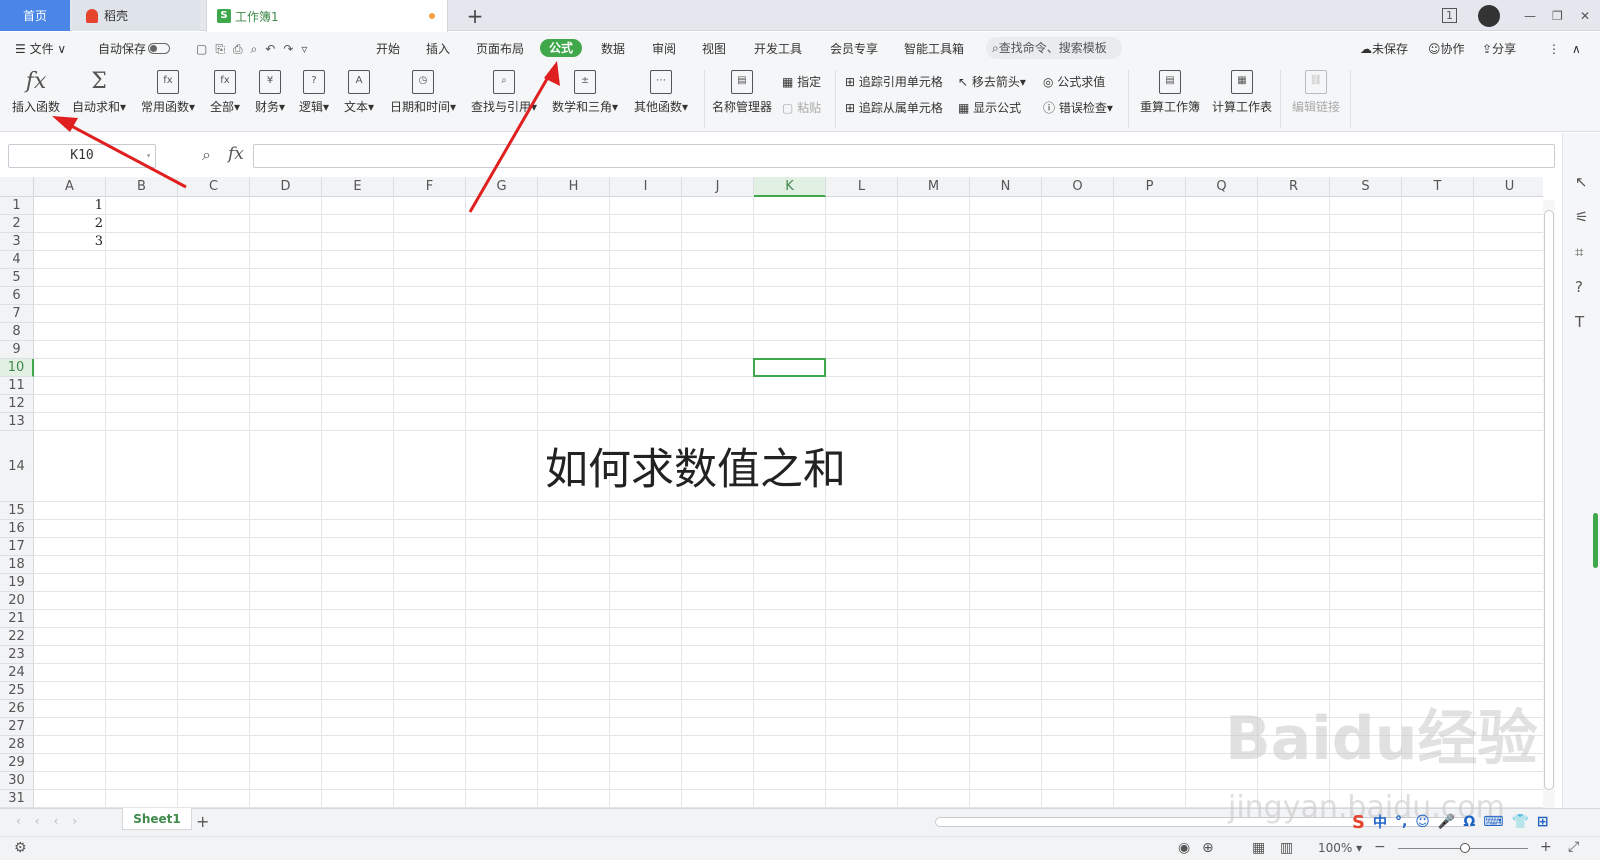 The image size is (1600, 860). Describe the element at coordinates (904, 156) in the screenshot. I see `formula-input` at that location.